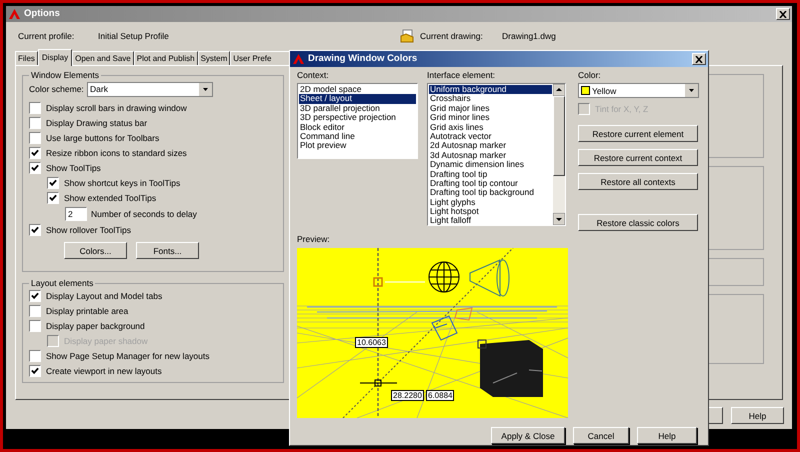 The image size is (800, 452). Describe the element at coordinates (452, 36) in the screenshot. I see `field-label: Current drawing:` at that location.